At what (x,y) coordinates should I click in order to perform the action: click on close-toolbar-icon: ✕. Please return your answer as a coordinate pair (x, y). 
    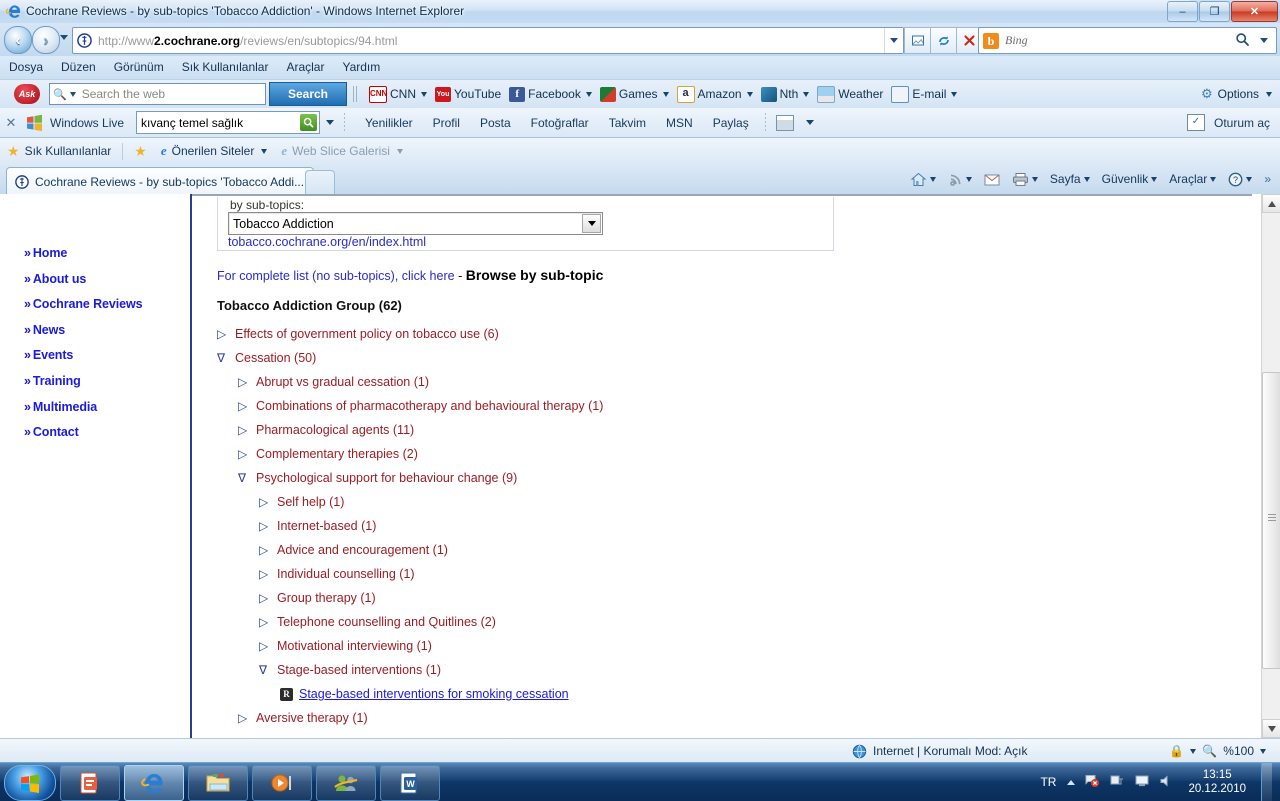
    Looking at the image, I should click on (11, 123).